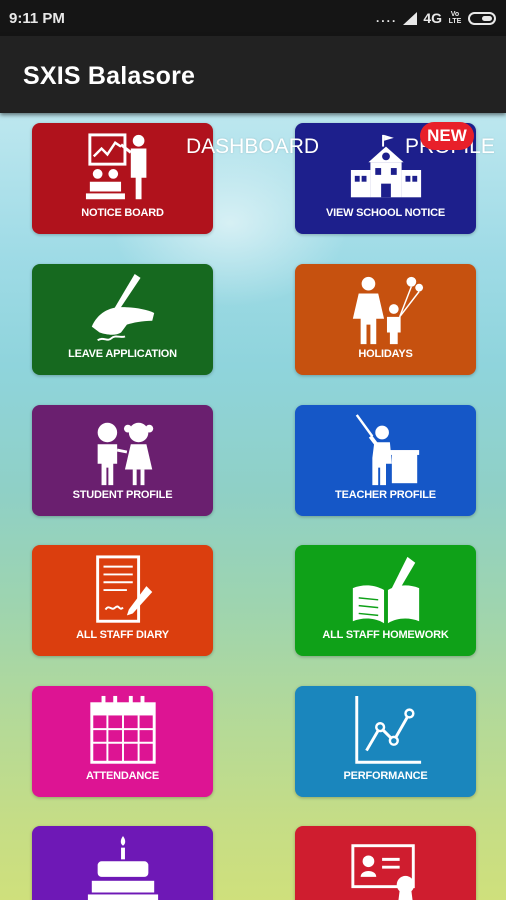 Image resolution: width=506 pixels, height=900 pixels. What do you see at coordinates (122, 312) in the screenshot?
I see `hand-writing-icon` at bounding box center [122, 312].